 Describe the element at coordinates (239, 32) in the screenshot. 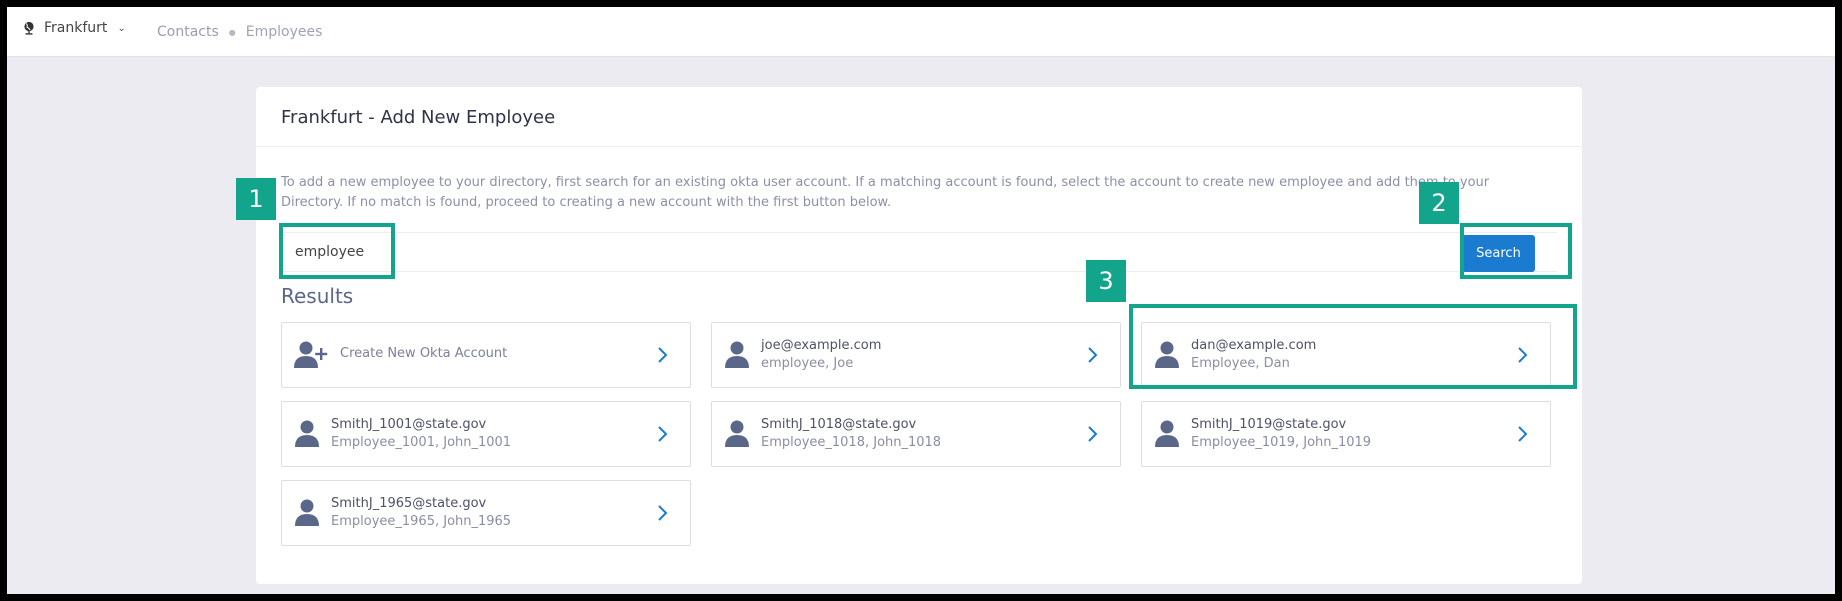

I see `breadcrumb: Contacts ● Employees` at that location.